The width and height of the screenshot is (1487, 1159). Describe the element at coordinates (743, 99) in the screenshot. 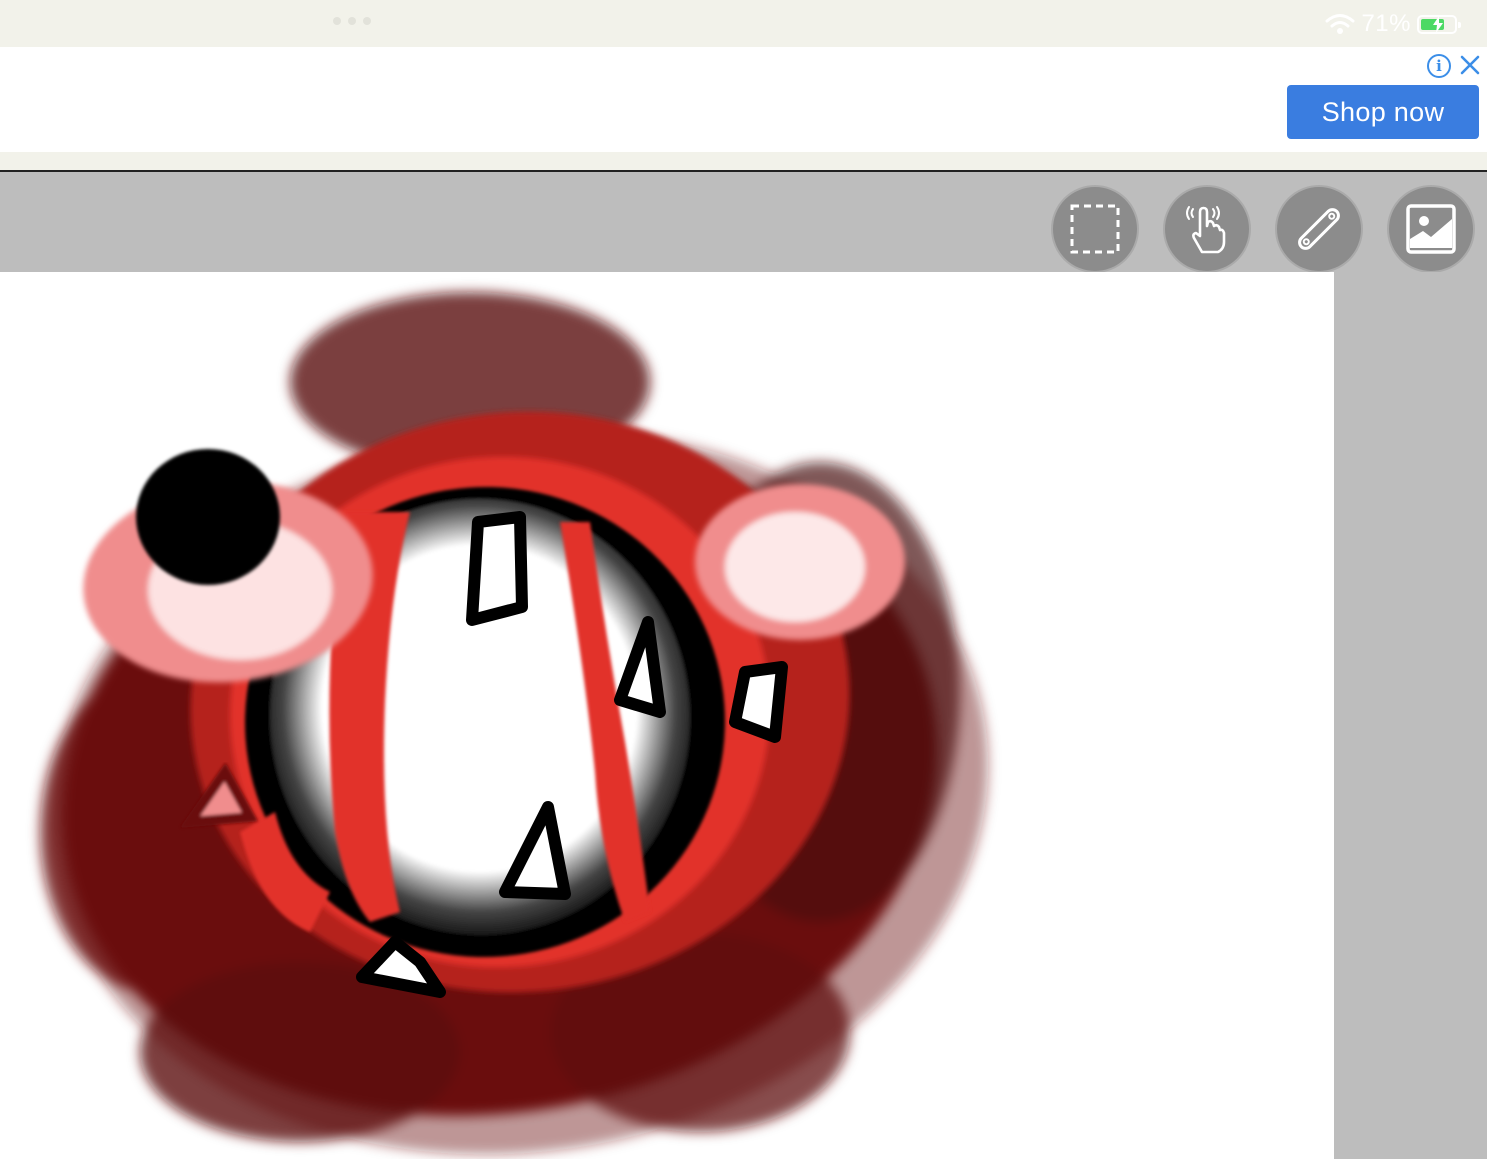

I see `ad-banner: i Shop now` at that location.